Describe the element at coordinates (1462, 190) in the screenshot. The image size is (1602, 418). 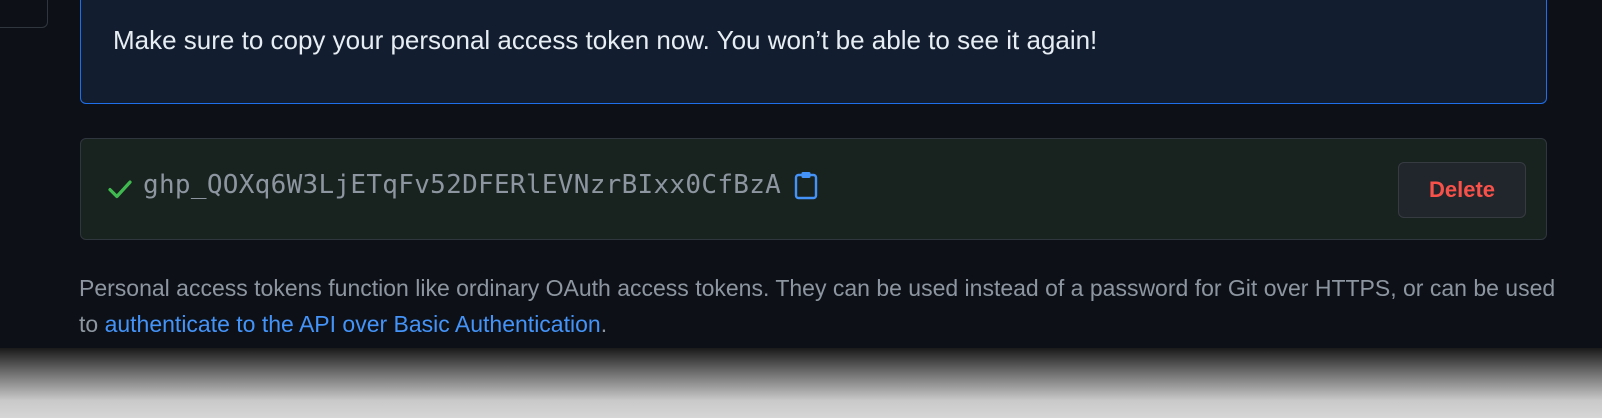
I see `delete-button: Delete` at that location.